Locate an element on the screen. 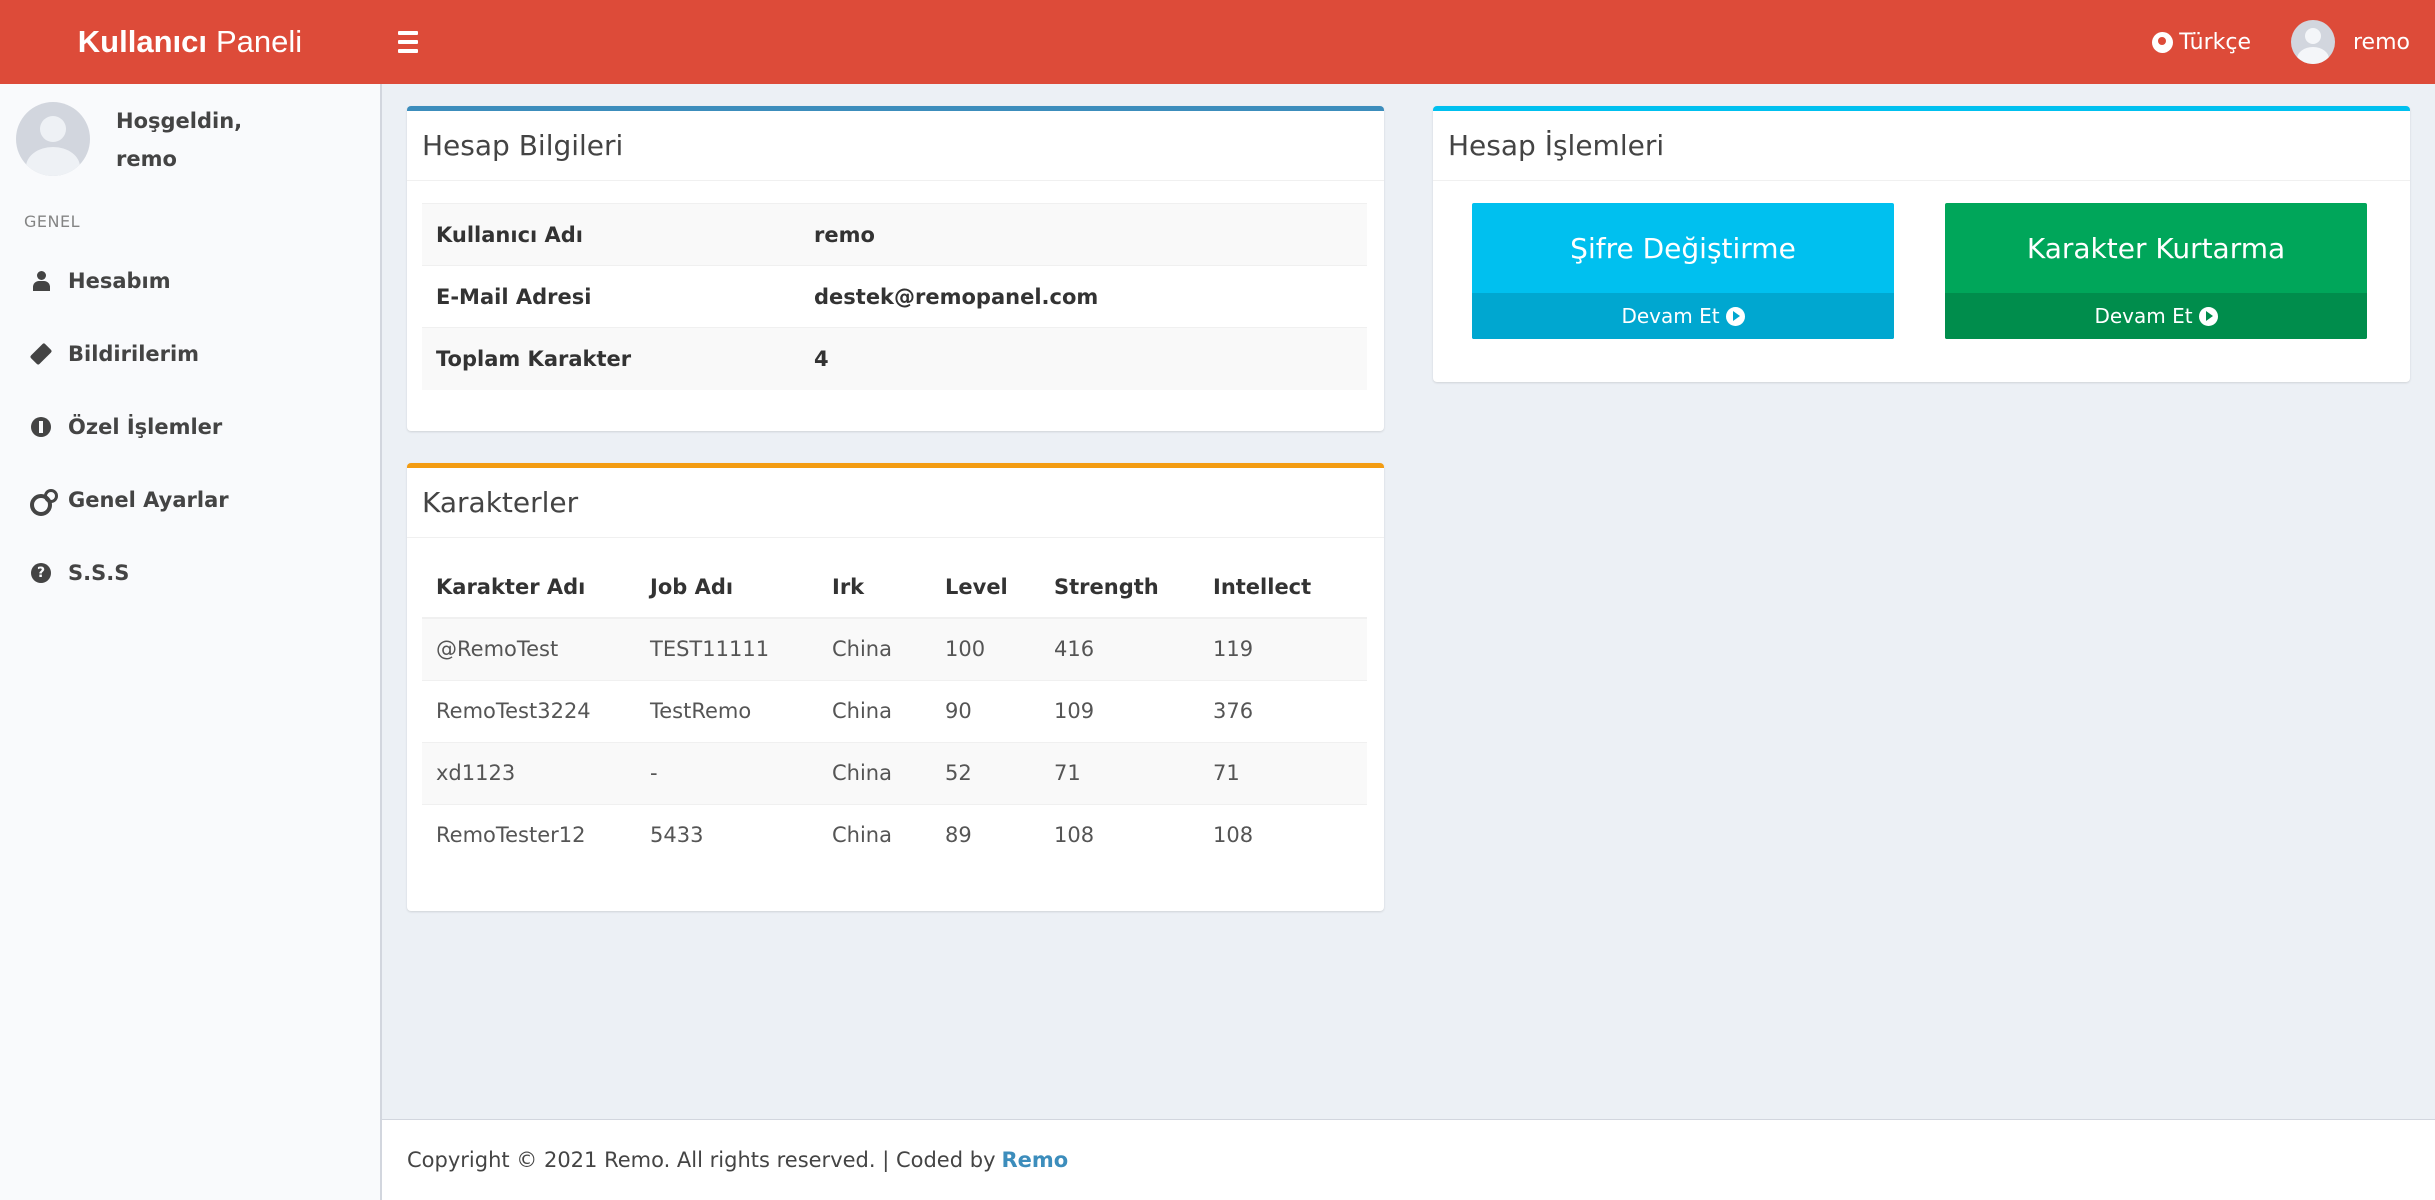 This screenshot has height=1200, width=2435. table-row: Kullanıcı Adı remo is located at coordinates (894, 234).